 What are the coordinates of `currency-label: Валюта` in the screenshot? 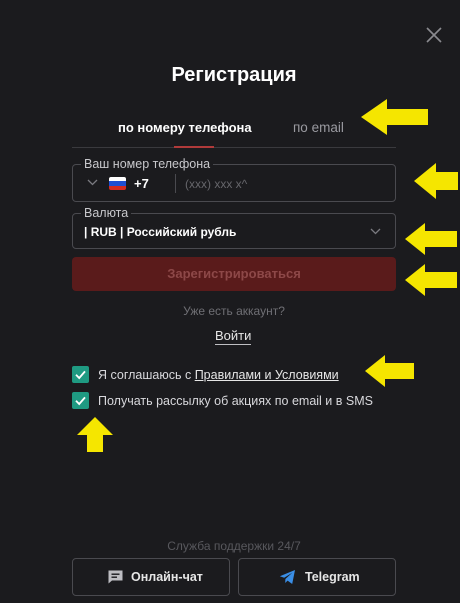 It's located at (106, 213).